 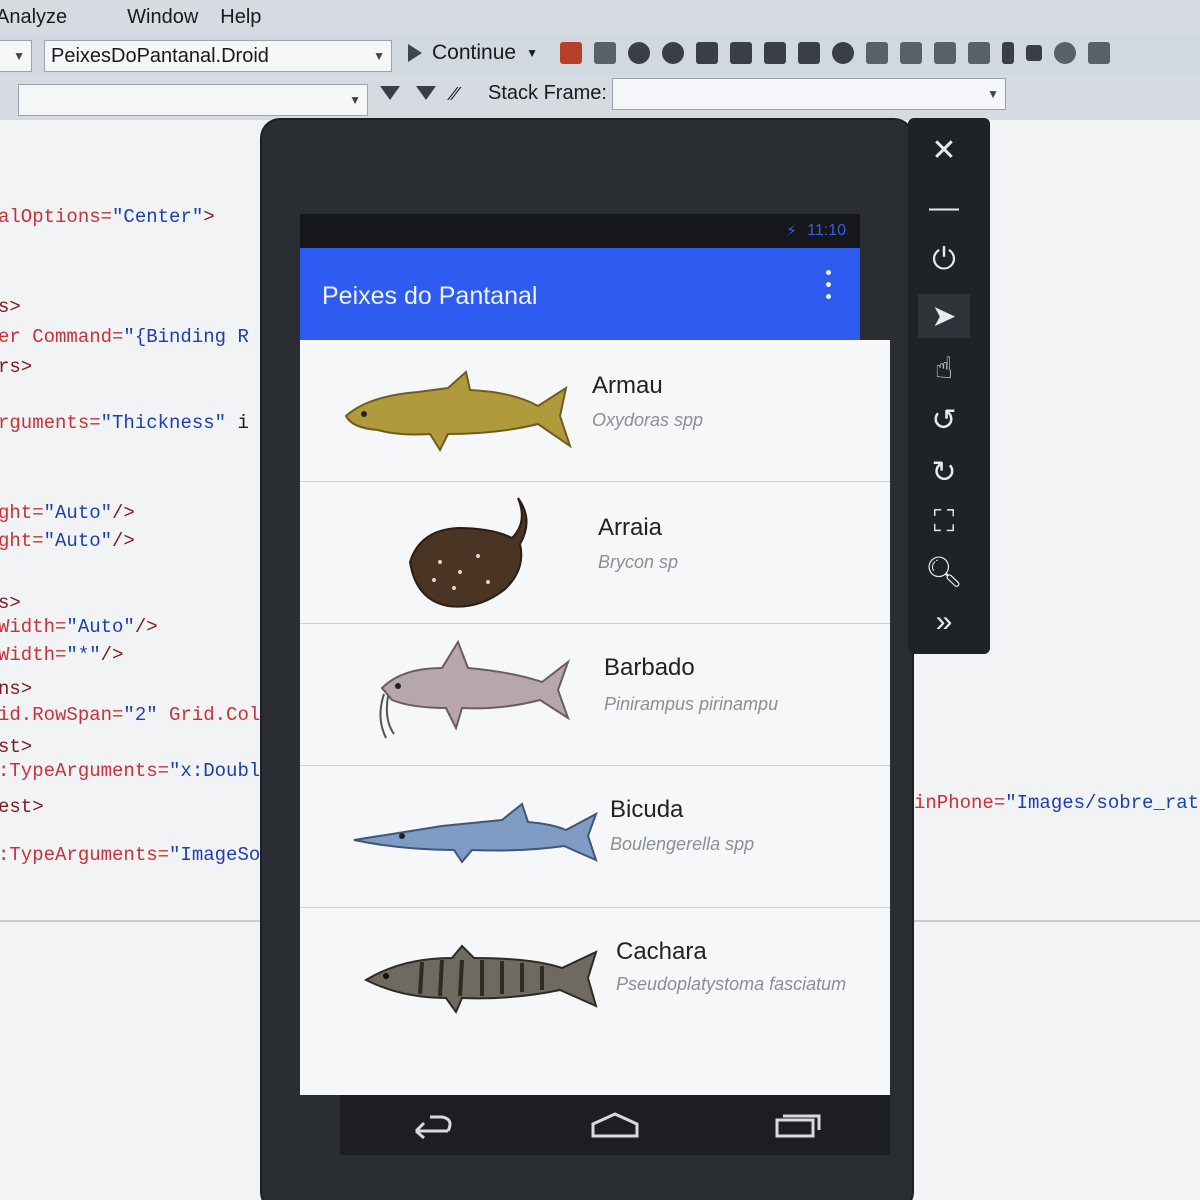 I want to click on thread-combo: ▼, so click(x=193, y=100).